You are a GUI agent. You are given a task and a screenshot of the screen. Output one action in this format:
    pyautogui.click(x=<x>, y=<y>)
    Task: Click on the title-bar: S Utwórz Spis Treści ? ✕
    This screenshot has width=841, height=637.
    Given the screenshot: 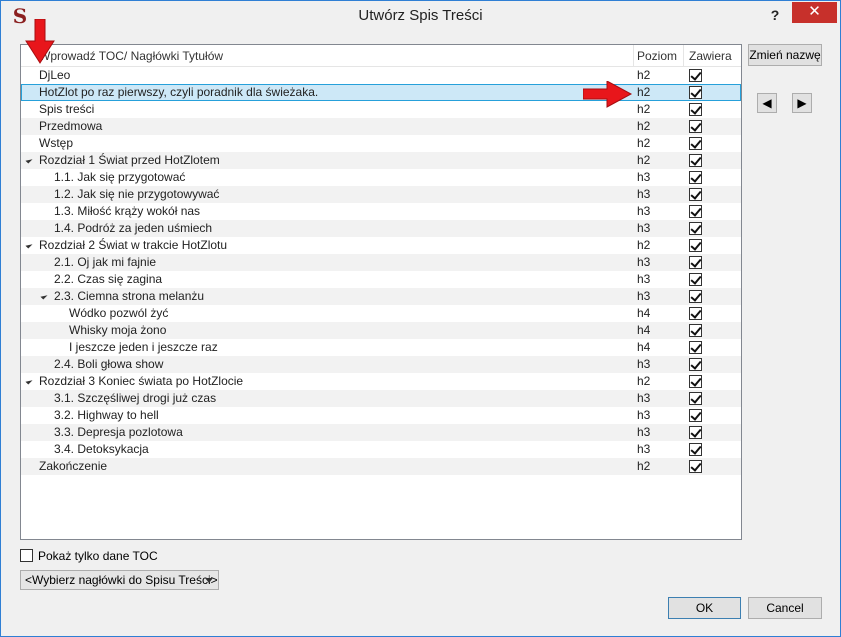 What is the action you would take?
    pyautogui.click(x=420, y=16)
    